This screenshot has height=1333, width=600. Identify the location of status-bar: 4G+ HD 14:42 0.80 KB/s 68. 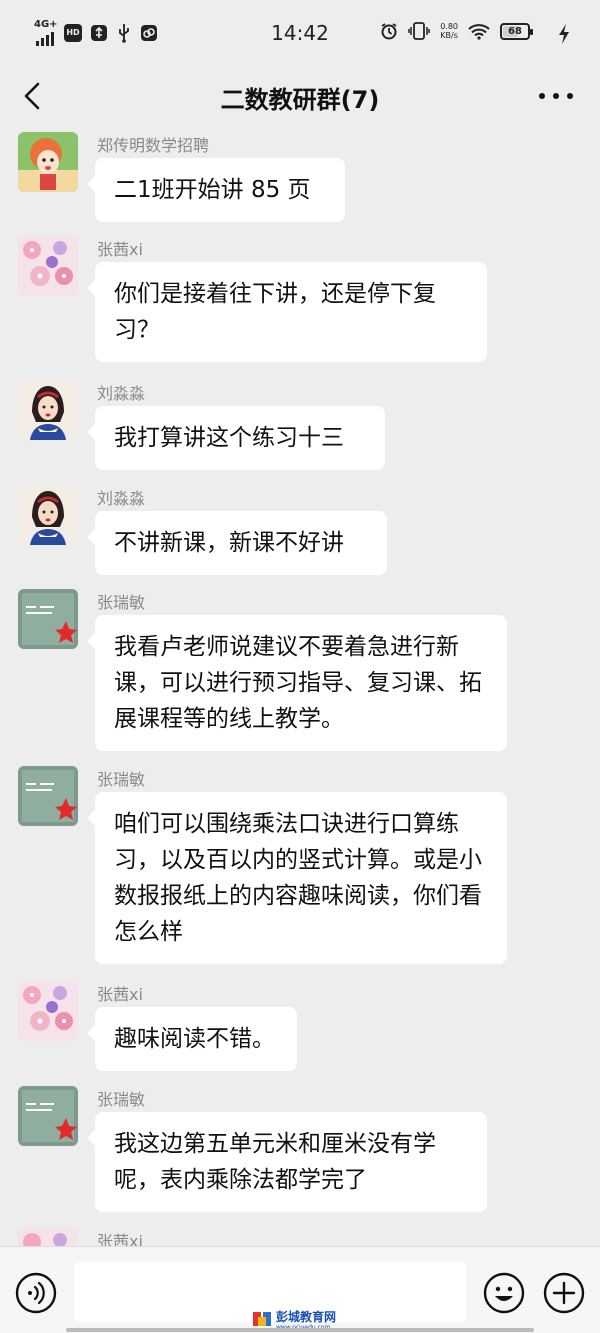
(300, 34).